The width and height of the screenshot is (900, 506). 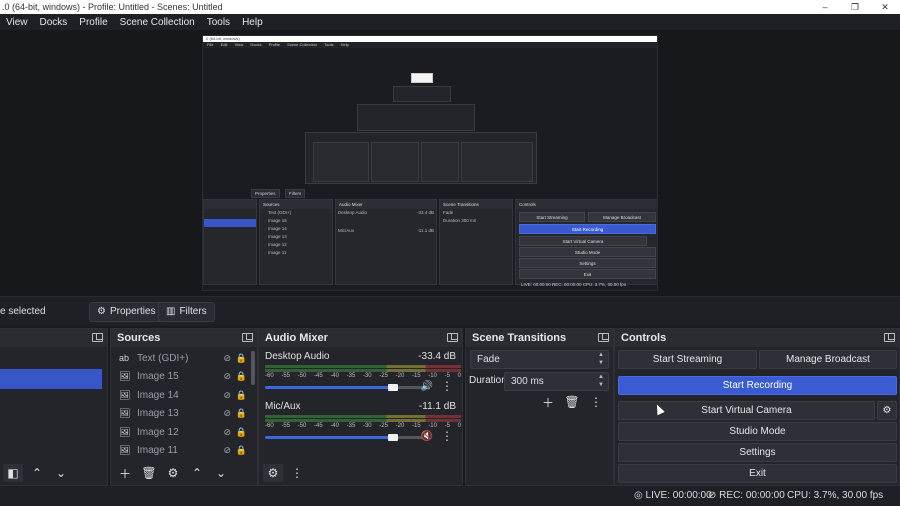 I want to click on exit-button: Exit, so click(x=757, y=473).